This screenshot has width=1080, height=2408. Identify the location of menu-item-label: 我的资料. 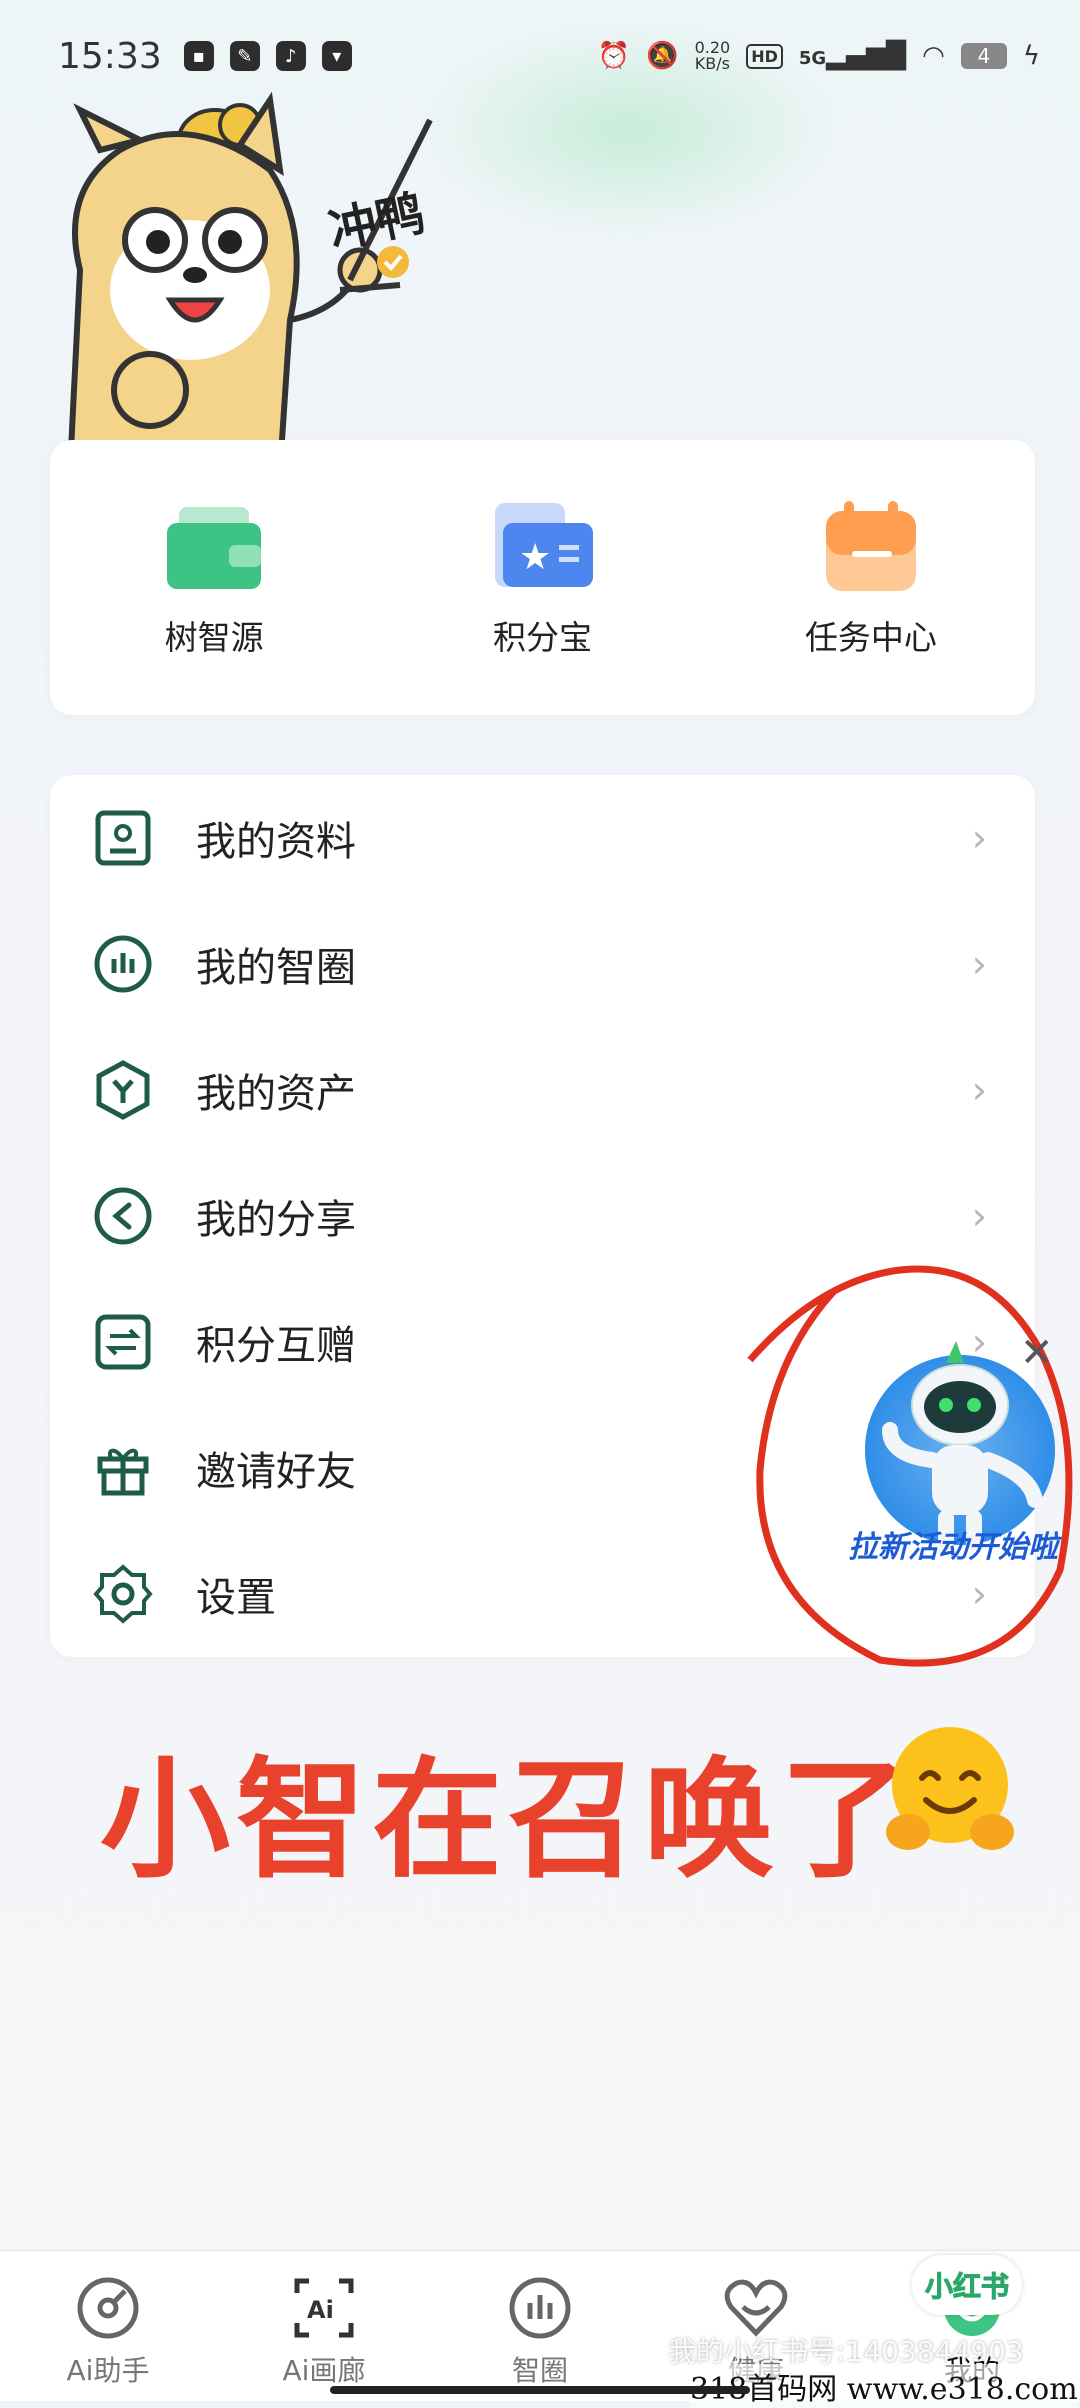
(276, 842).